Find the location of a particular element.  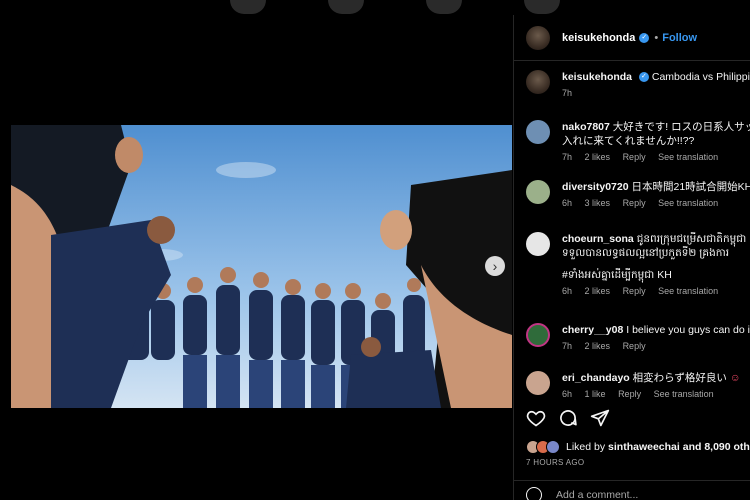

add-comment-input is located at coordinates (646, 494).